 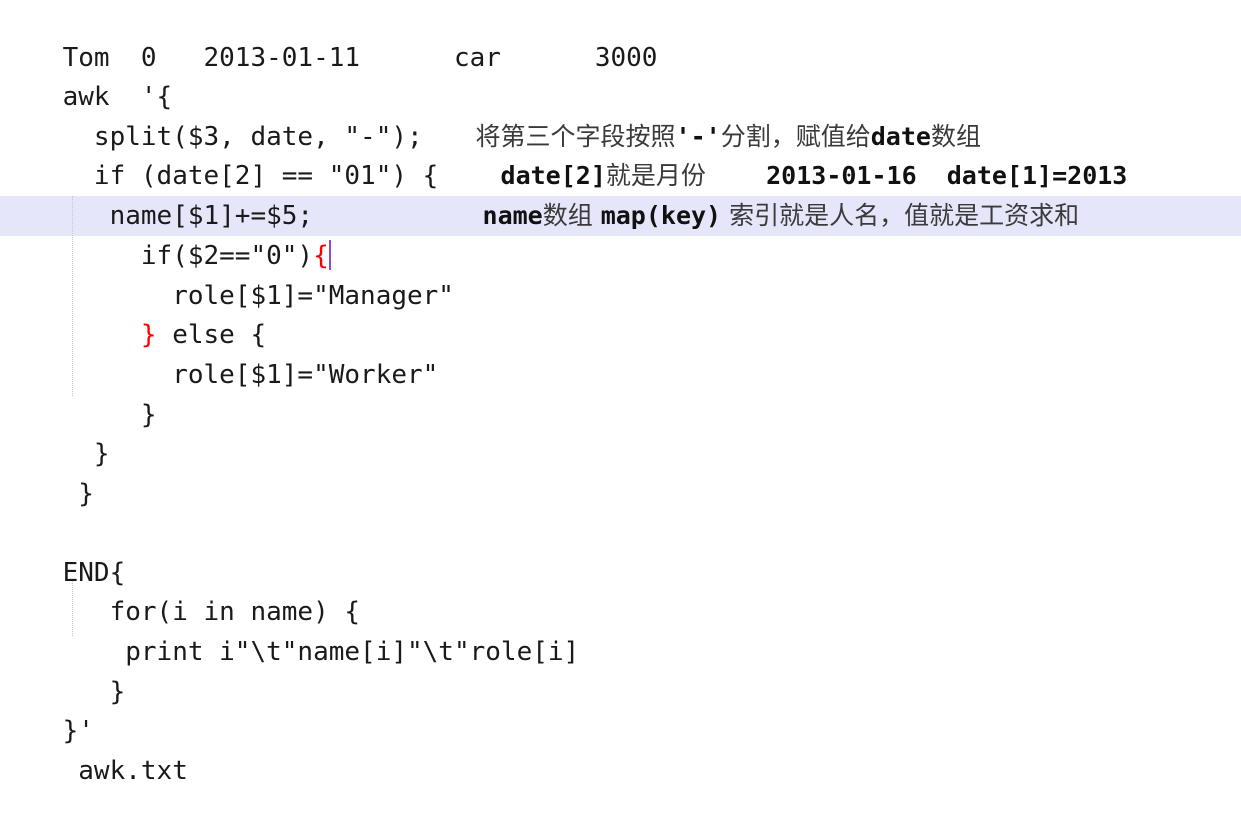 I want to click on code-line-11: }, so click(x=620, y=431).